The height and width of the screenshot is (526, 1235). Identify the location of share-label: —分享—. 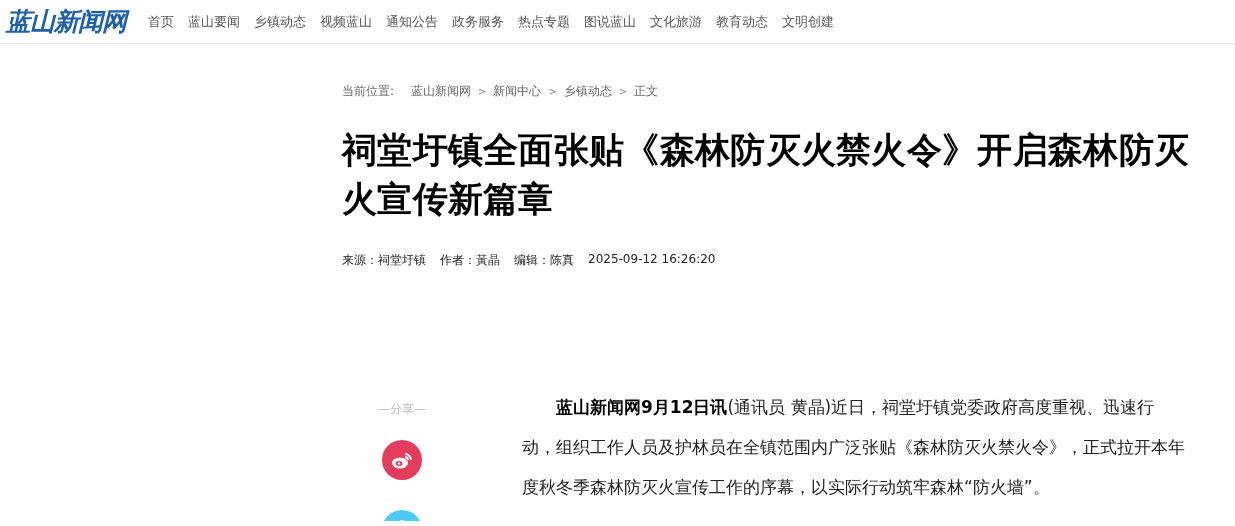
(402, 409).